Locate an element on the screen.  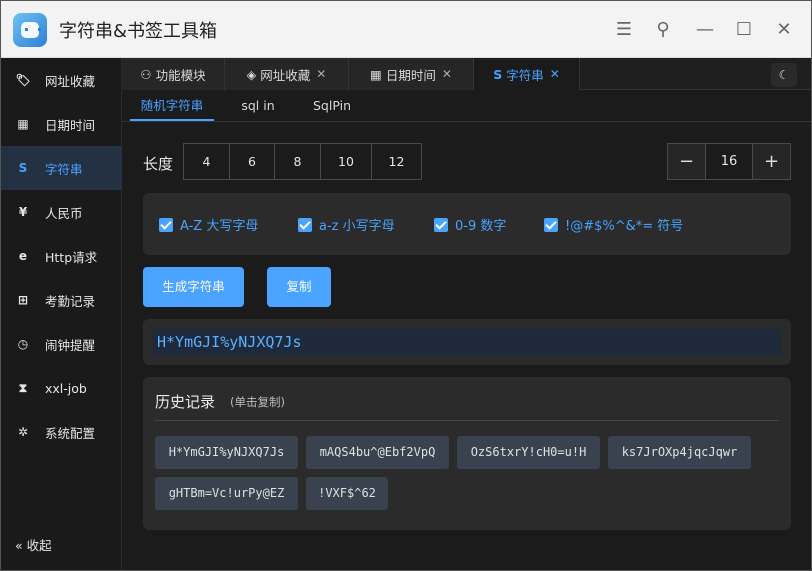
result-panel: H*YmGJI%yNJXQ7Js is located at coordinates (467, 342).